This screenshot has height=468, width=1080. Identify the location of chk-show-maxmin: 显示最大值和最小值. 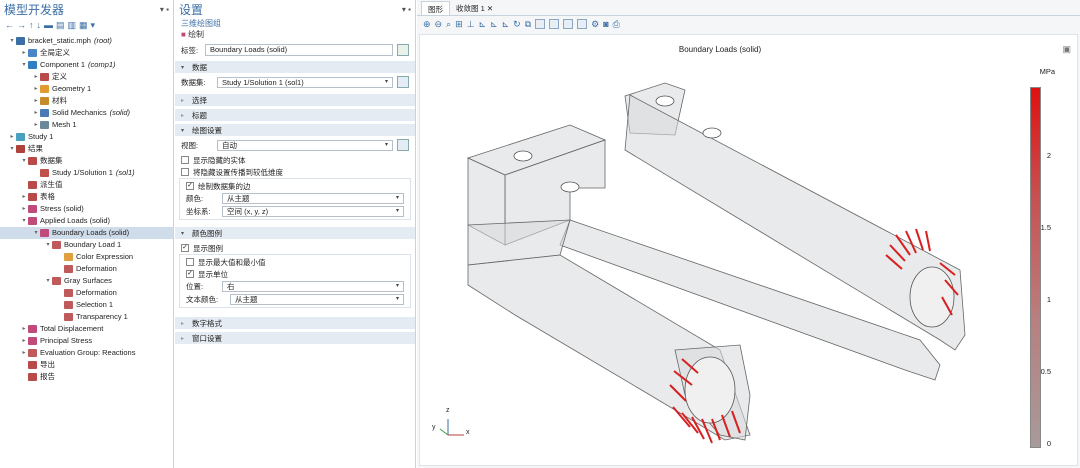
(295, 262).